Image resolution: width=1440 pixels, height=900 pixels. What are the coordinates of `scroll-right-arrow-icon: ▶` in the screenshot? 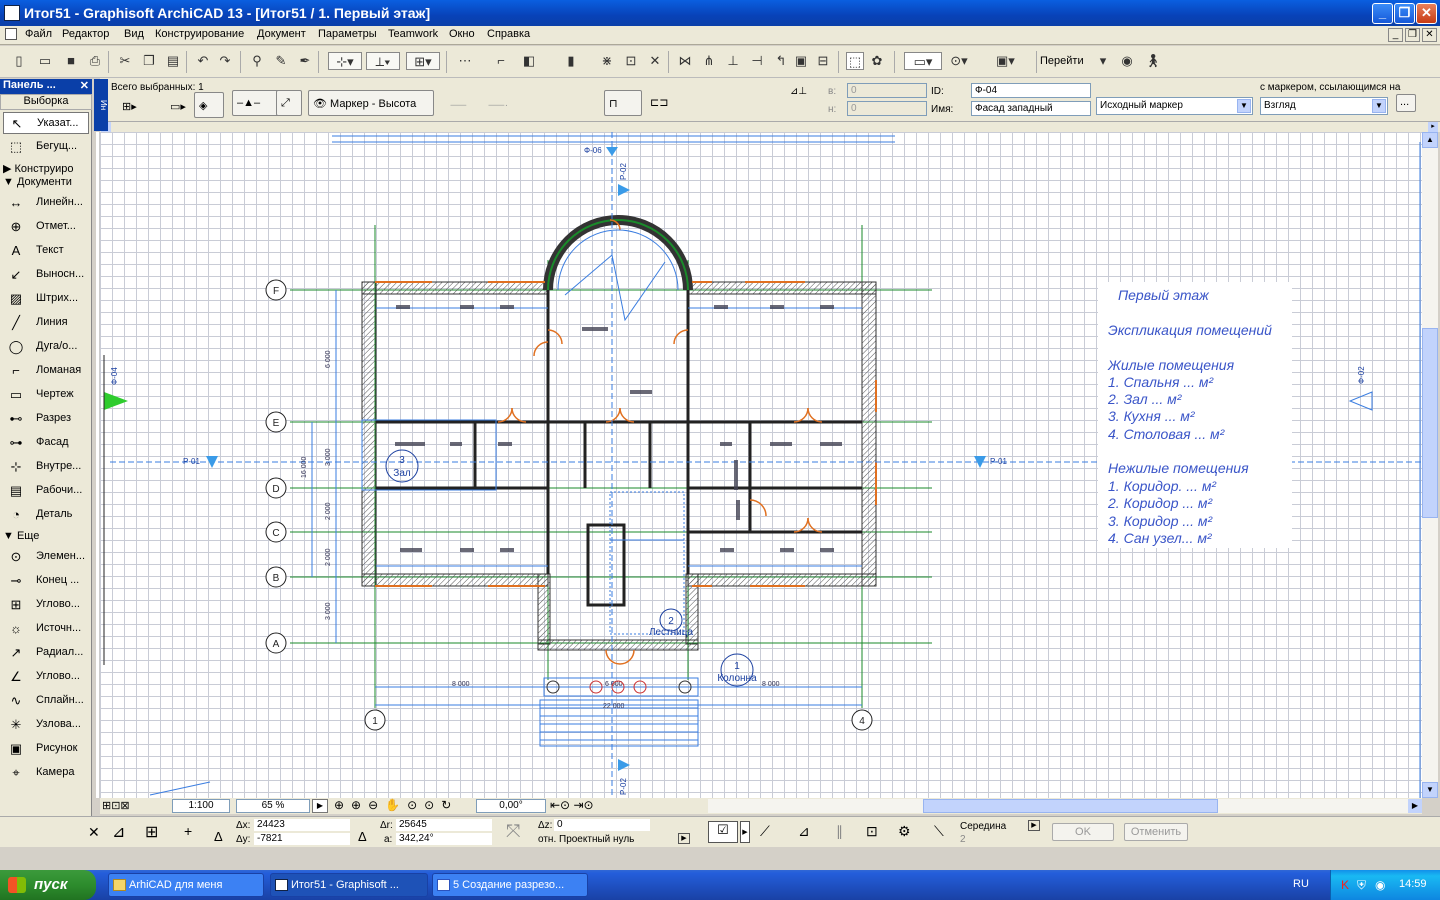 It's located at (1415, 806).